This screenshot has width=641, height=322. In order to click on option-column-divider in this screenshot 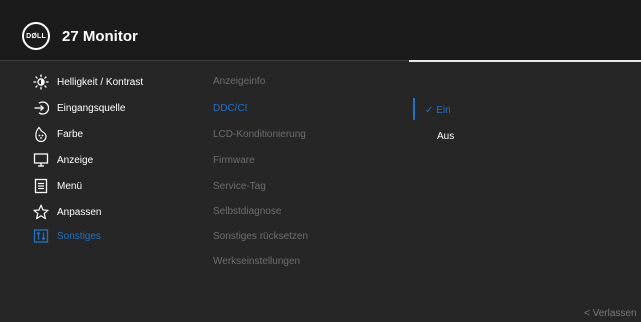, I will do `click(525, 61)`.